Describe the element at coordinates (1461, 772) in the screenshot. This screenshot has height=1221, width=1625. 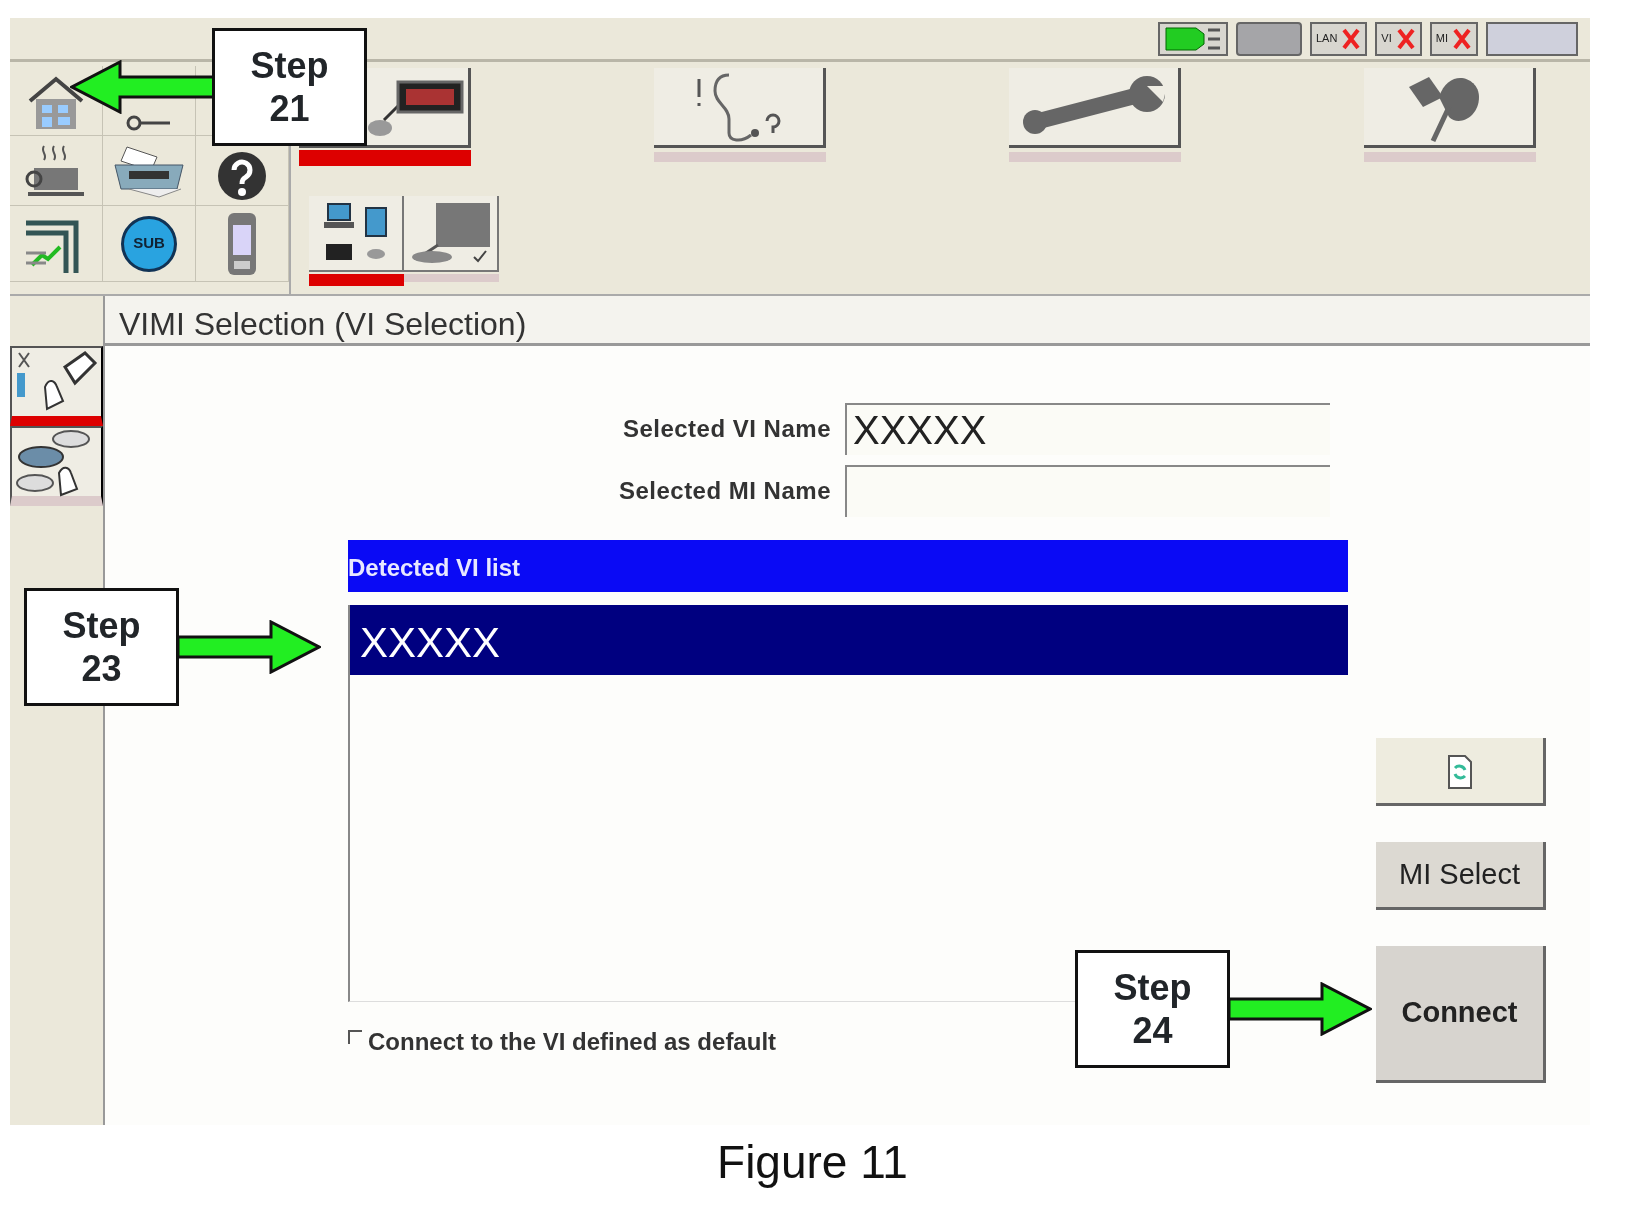
I see `refresh-button` at that location.